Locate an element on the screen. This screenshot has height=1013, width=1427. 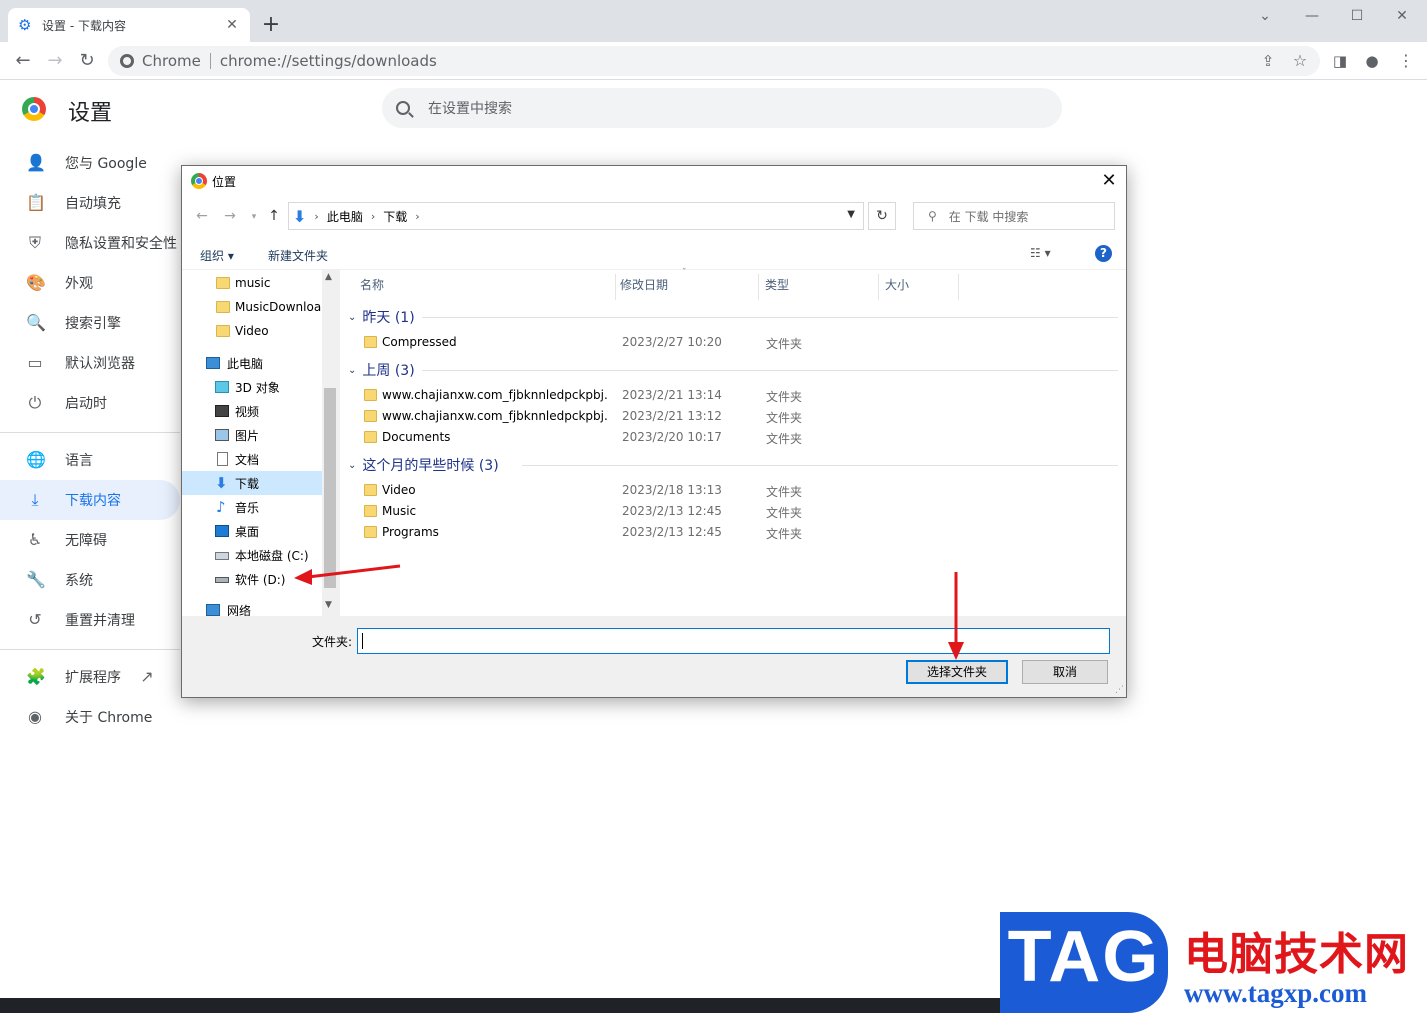
profile-avatar-icon: ● is located at coordinates (1372, 61).